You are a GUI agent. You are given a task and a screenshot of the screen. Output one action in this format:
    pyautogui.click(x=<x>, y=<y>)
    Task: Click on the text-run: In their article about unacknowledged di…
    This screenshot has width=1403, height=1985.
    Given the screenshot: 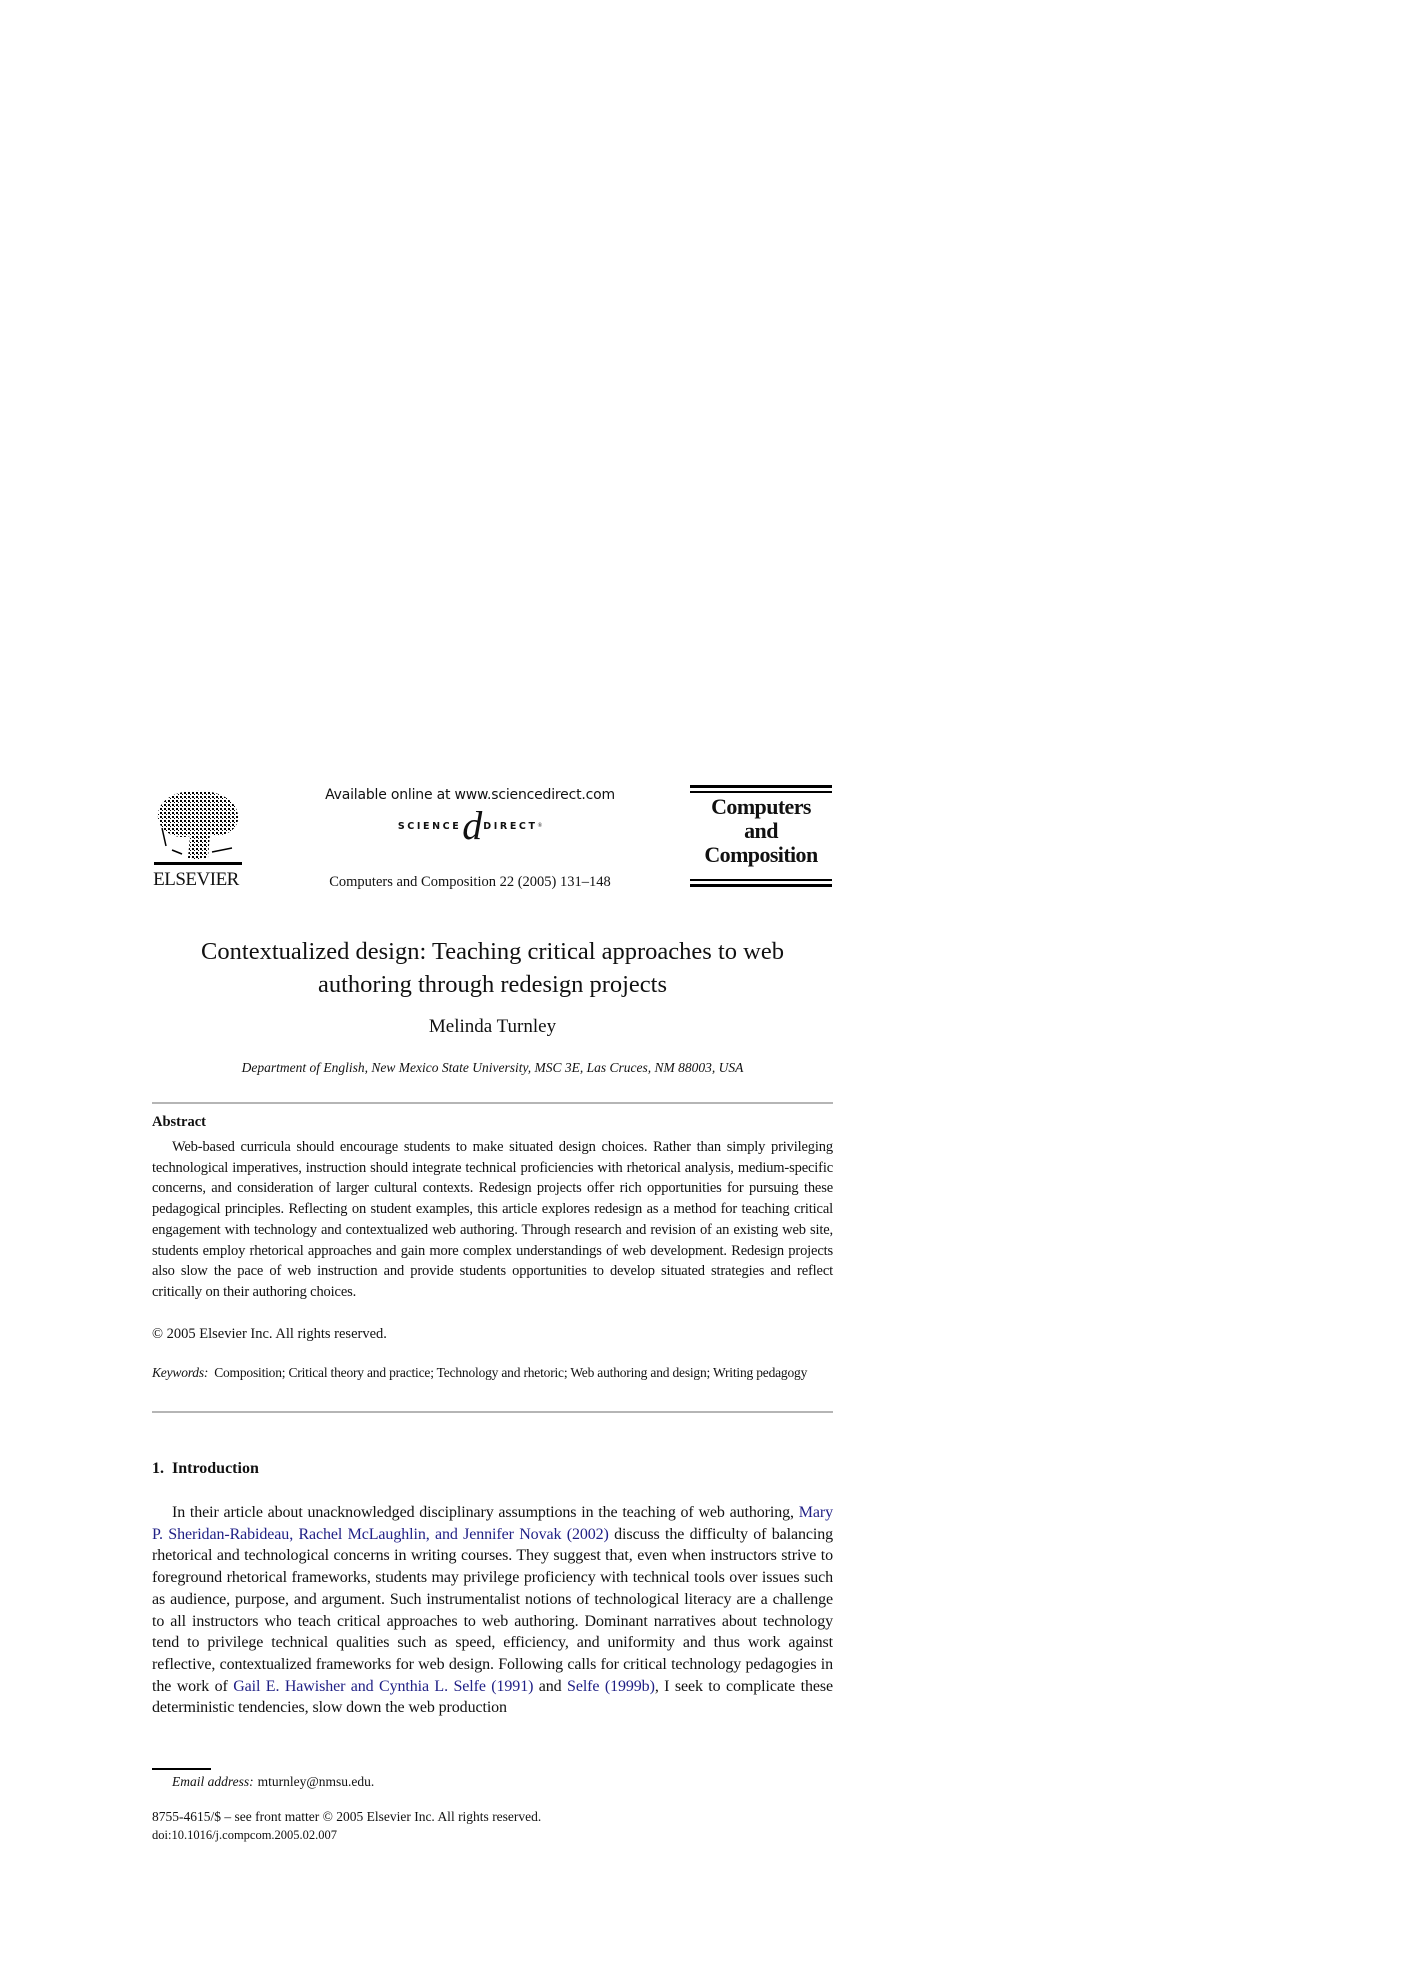 What is the action you would take?
    pyautogui.click(x=485, y=1512)
    